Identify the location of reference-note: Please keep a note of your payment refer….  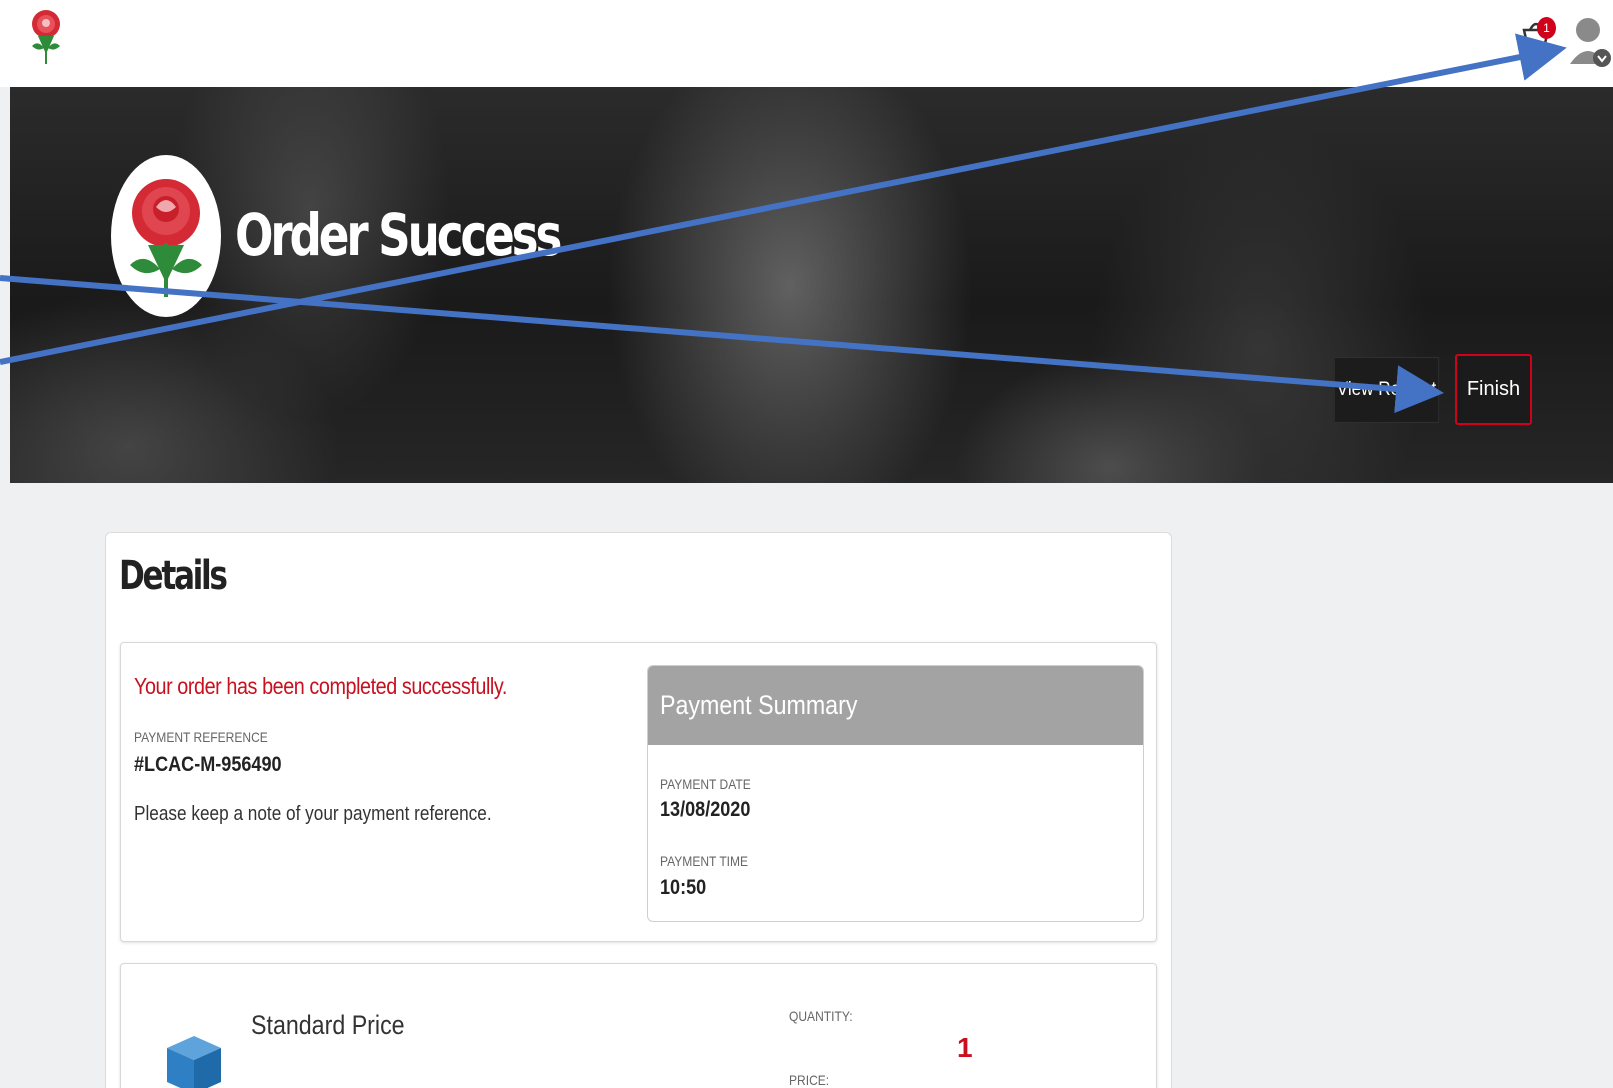
(313, 814).